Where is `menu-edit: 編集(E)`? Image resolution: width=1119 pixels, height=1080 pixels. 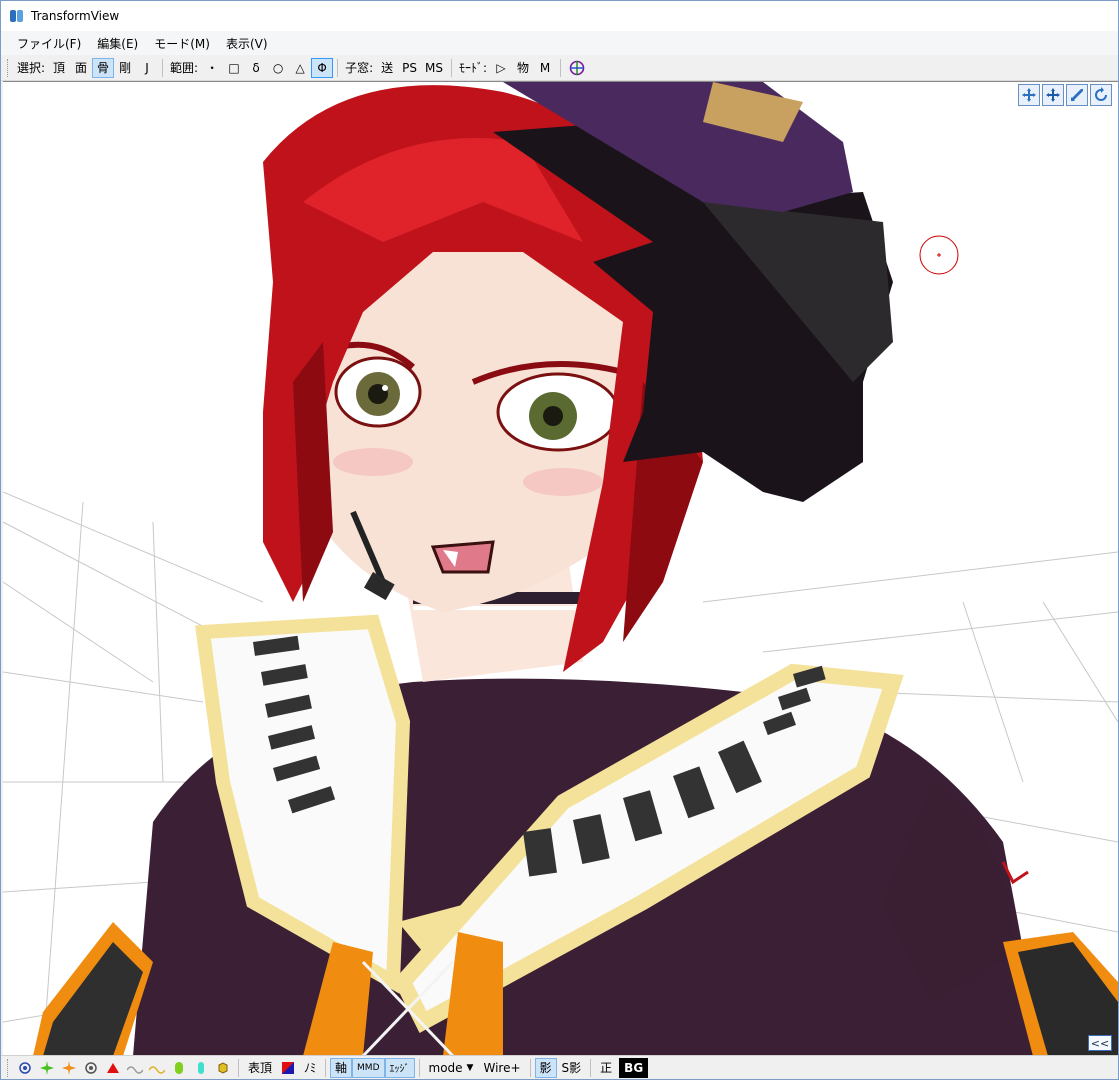
menu-edit: 編集(E) is located at coordinates (117, 43).